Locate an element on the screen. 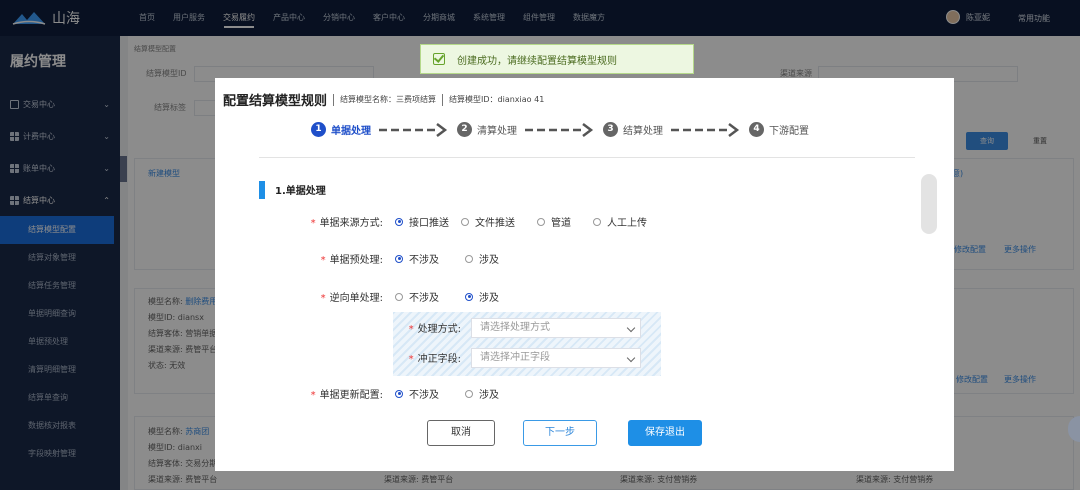  field-label: 单据来源方式: is located at coordinates (351, 223).